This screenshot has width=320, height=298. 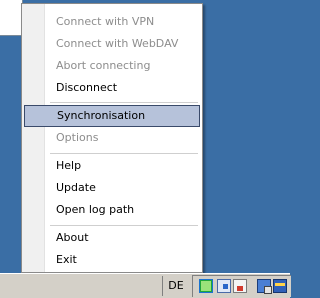 What do you see at coordinates (206, 286) in the screenshot?
I see `sync-tray-icon` at bounding box center [206, 286].